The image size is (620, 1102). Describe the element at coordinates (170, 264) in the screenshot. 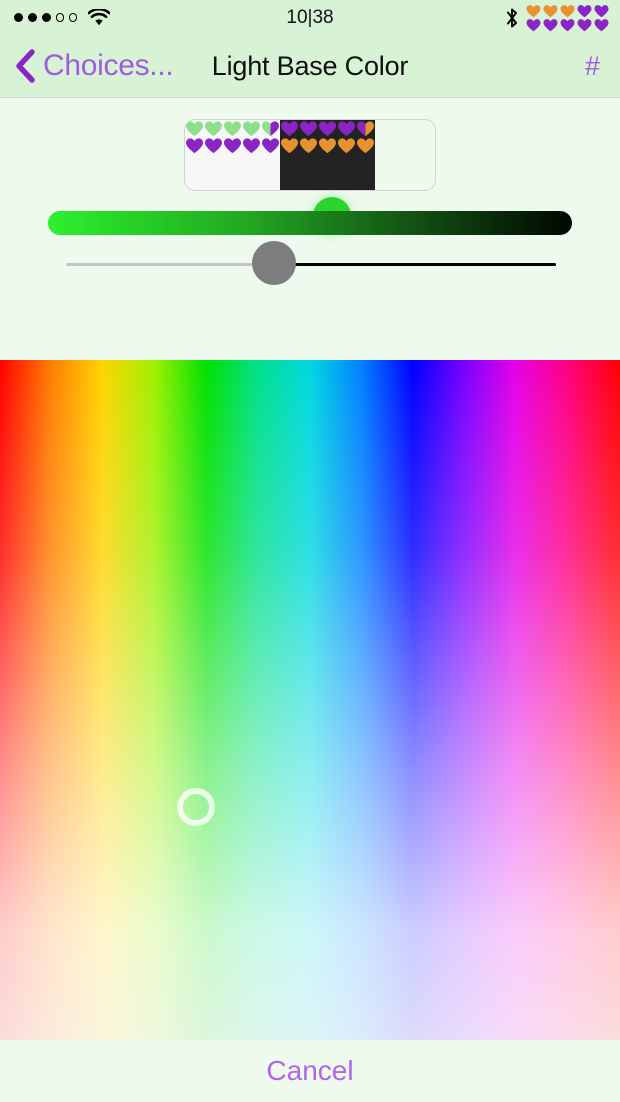

I see `brightness-track-filled` at that location.